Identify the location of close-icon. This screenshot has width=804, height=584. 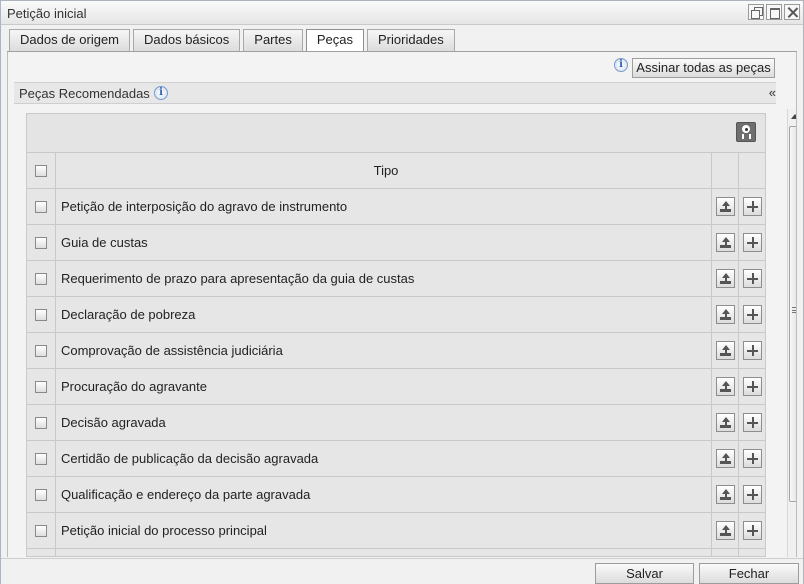
(792, 12).